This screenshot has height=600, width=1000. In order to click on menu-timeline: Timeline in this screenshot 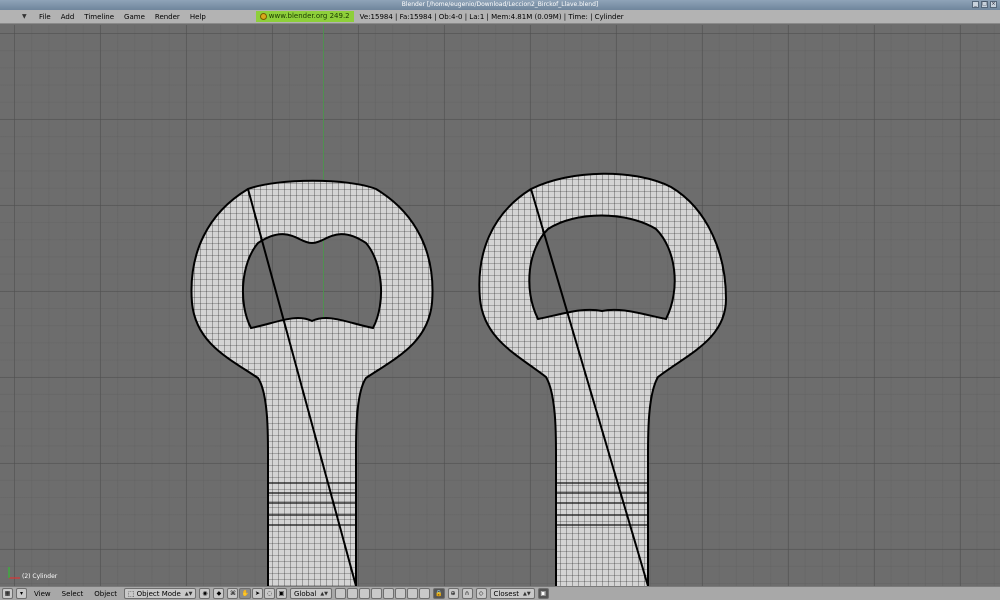, I will do `click(99, 17)`.